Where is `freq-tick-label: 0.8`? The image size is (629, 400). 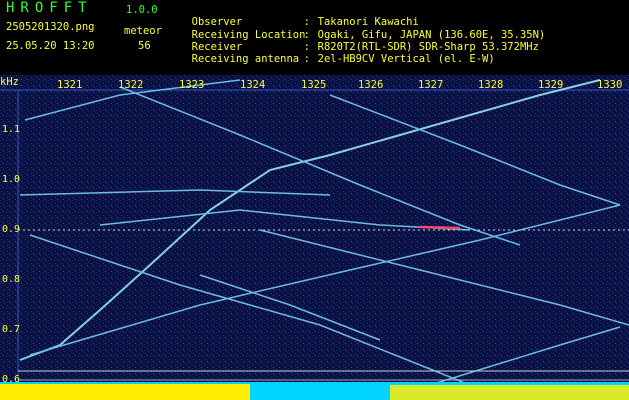 freq-tick-label: 0.8 is located at coordinates (11, 279).